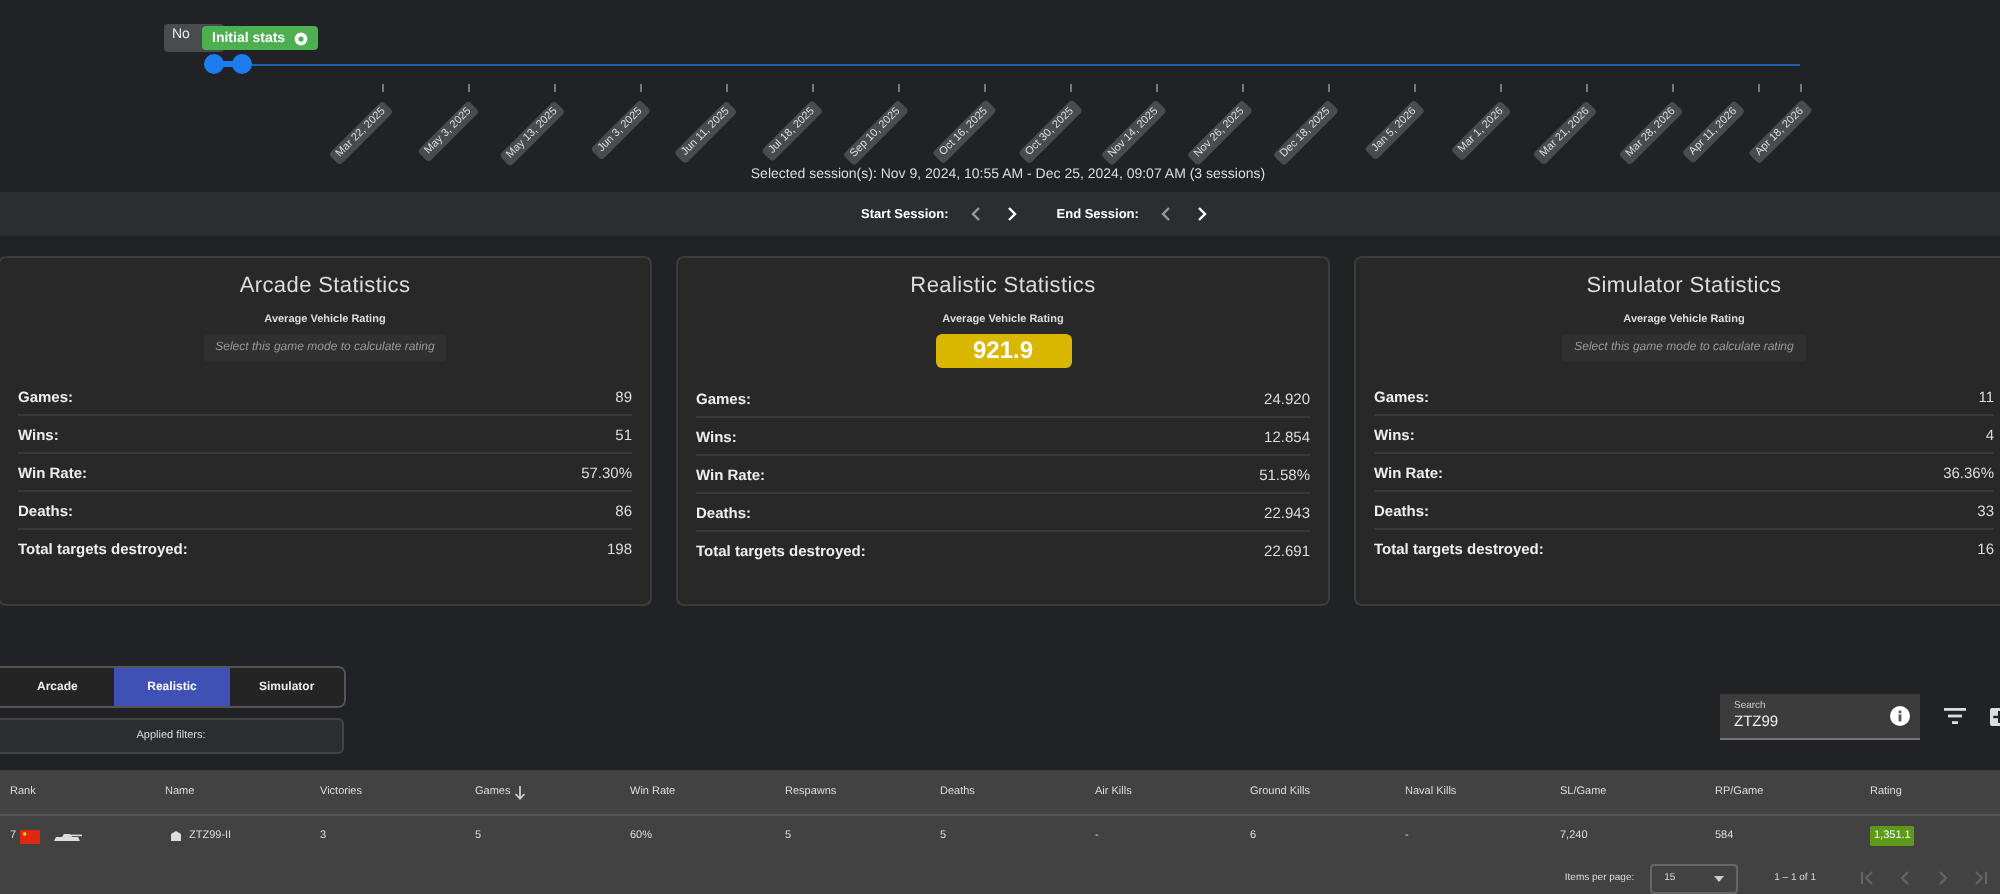 The image size is (2000, 894). Describe the element at coordinates (30, 836) in the screenshot. I see `flag-icon` at that location.